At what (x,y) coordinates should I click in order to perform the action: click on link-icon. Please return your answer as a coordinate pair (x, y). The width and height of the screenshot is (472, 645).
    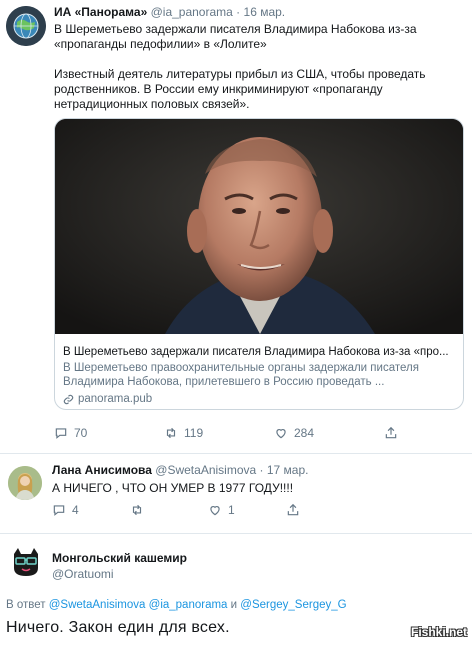
    Looking at the image, I should click on (68, 399).